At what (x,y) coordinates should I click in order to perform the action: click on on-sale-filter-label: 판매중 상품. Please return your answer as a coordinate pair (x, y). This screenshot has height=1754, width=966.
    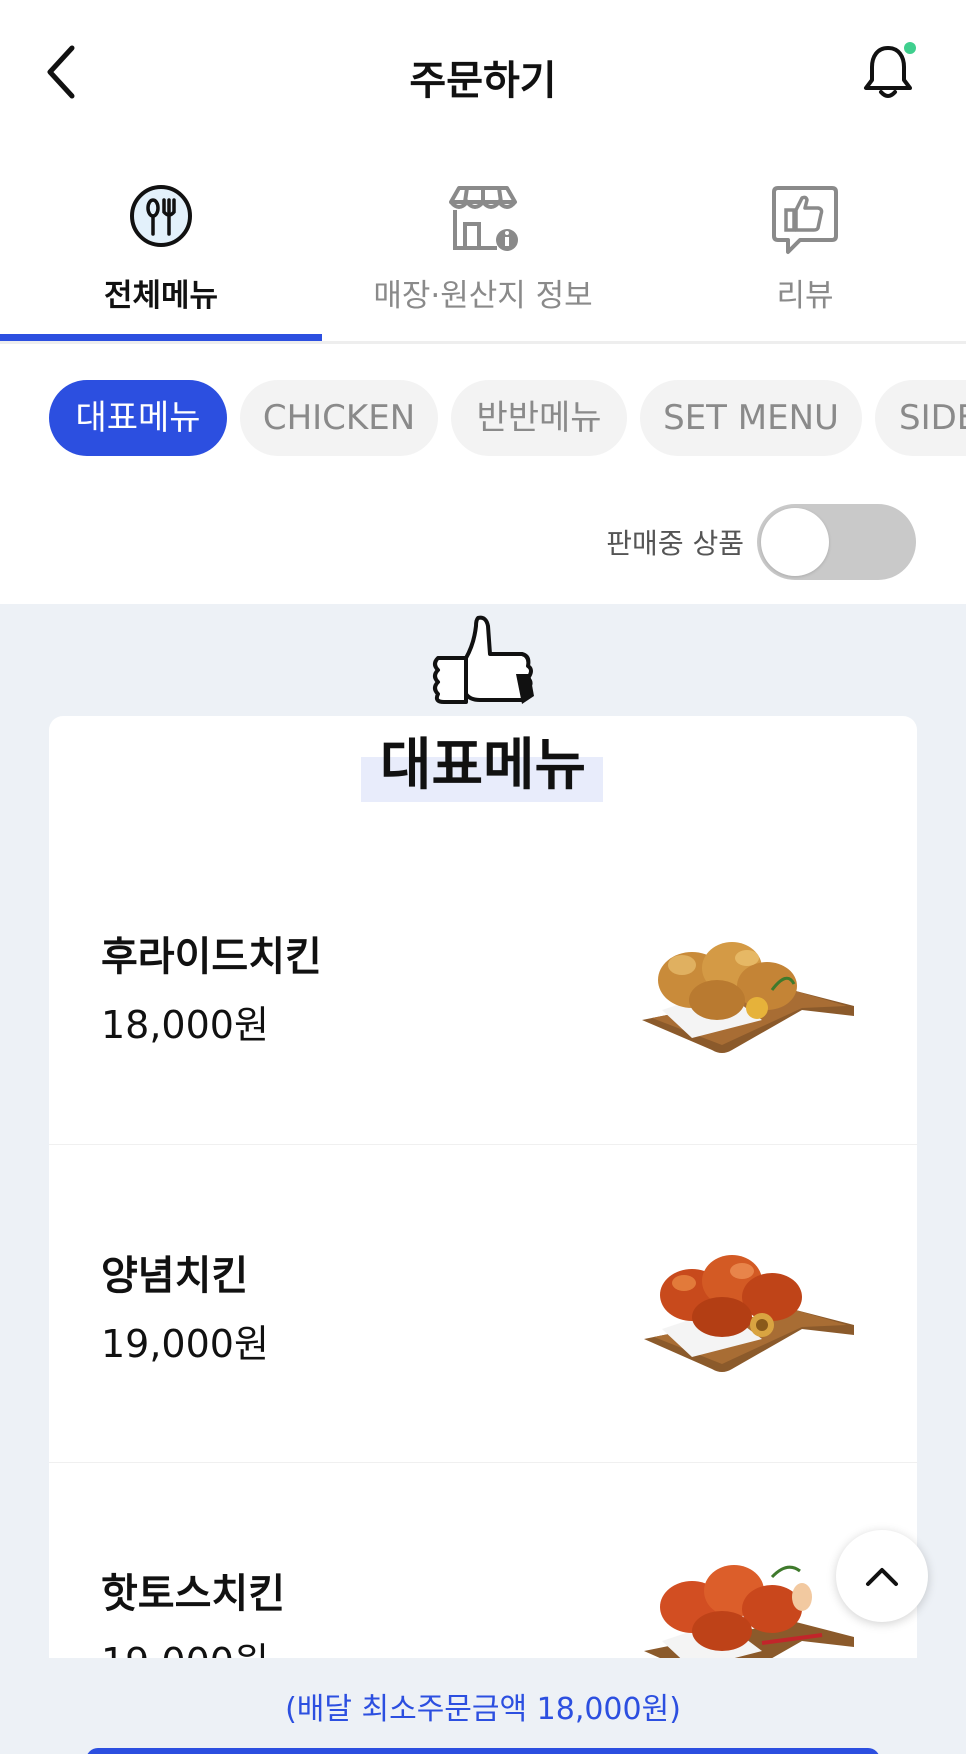
    Looking at the image, I should click on (675, 543).